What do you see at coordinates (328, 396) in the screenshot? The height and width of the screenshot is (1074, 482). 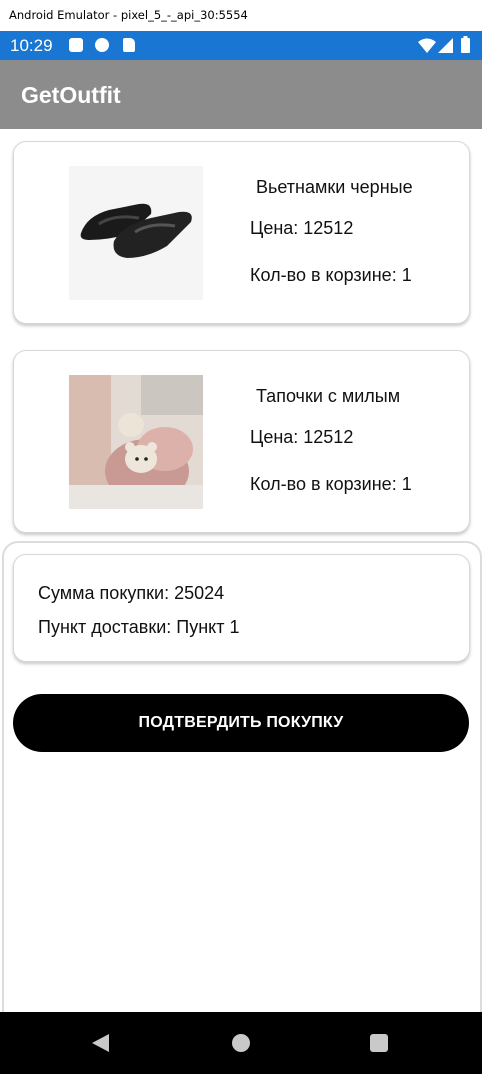 I see `item-name: Тапочки с милым` at bounding box center [328, 396].